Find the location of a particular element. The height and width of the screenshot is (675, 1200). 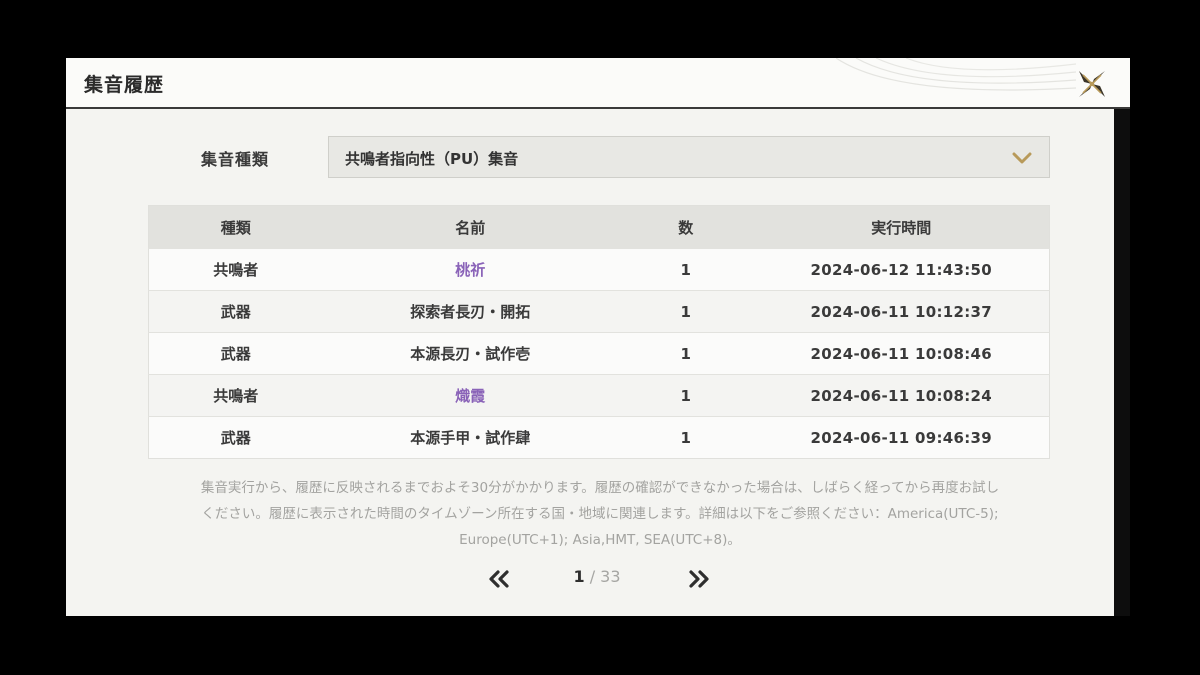

column-header-count: 数 is located at coordinates (685, 227).